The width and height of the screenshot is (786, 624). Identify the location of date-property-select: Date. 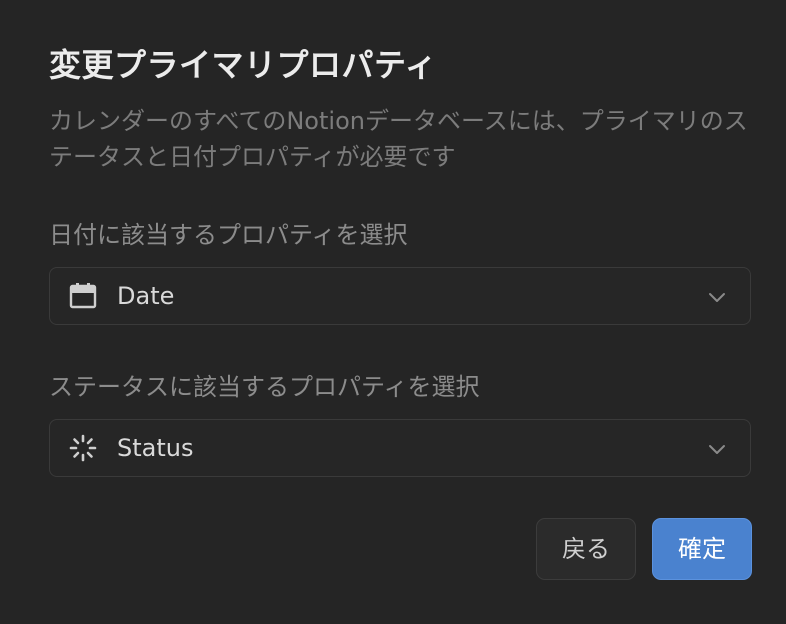
(400, 296).